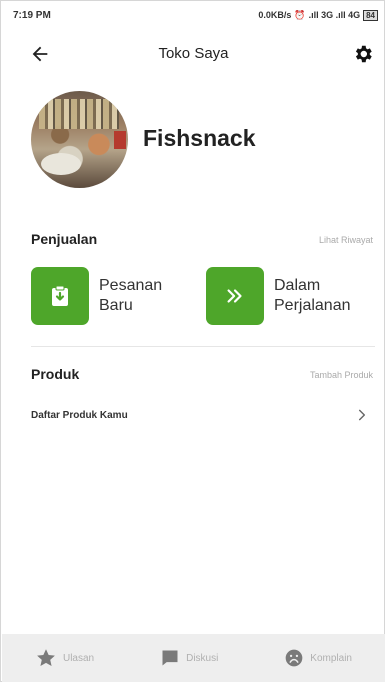 The width and height of the screenshot is (385, 682). I want to click on clipboard-download-icon, so click(60, 295).